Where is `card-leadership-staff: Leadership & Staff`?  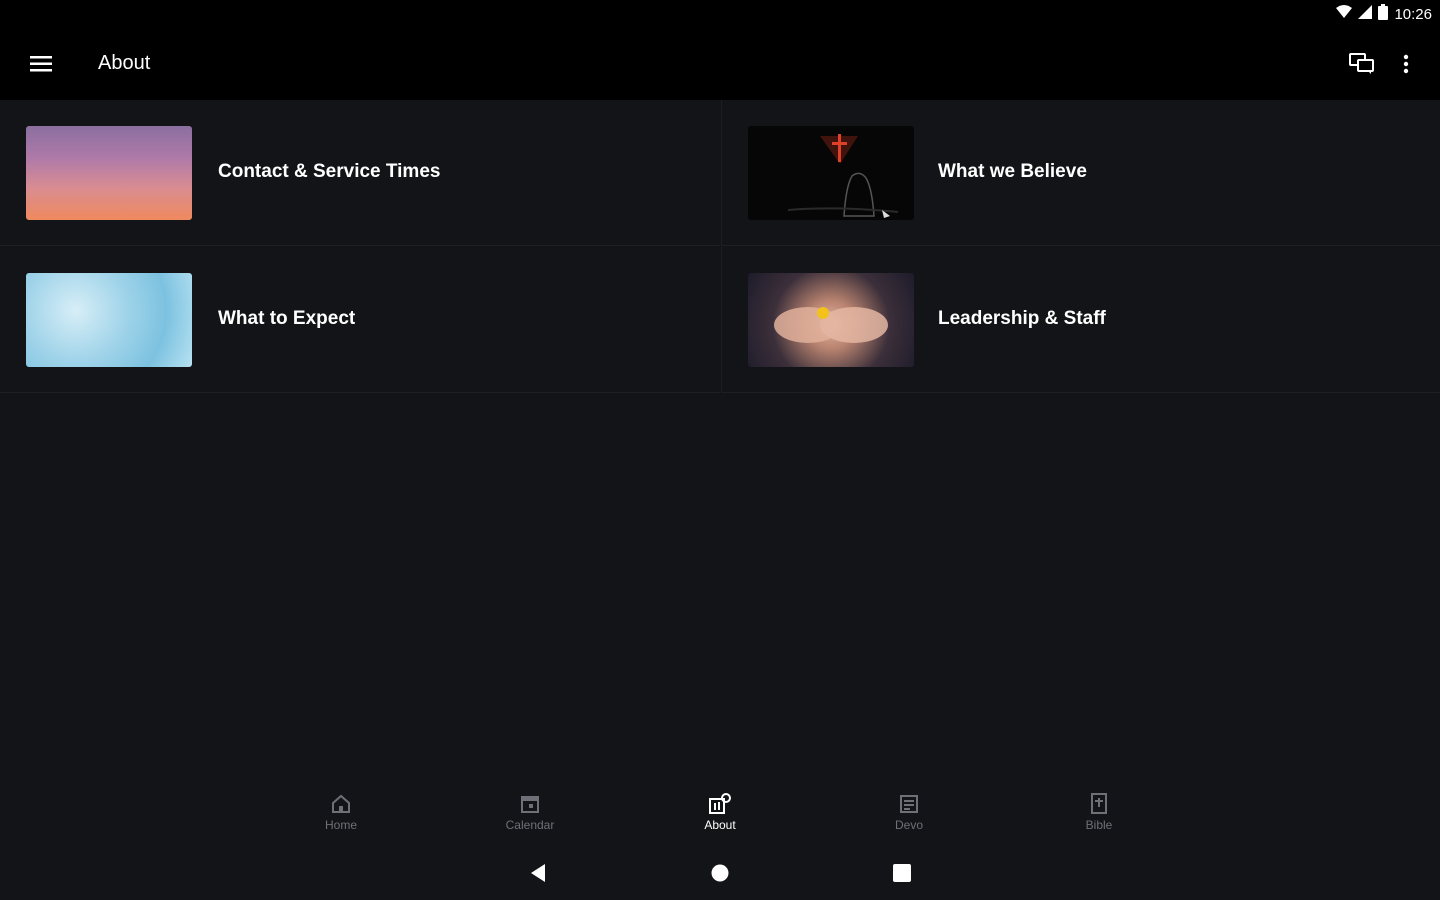 card-leadership-staff: Leadership & Staff is located at coordinates (1080, 320).